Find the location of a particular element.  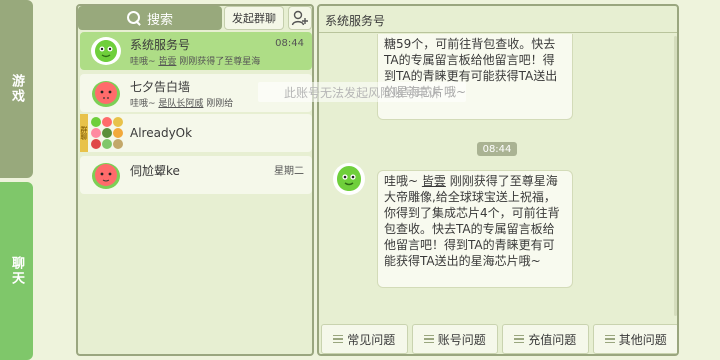

group-avatar is located at coordinates (107, 133).